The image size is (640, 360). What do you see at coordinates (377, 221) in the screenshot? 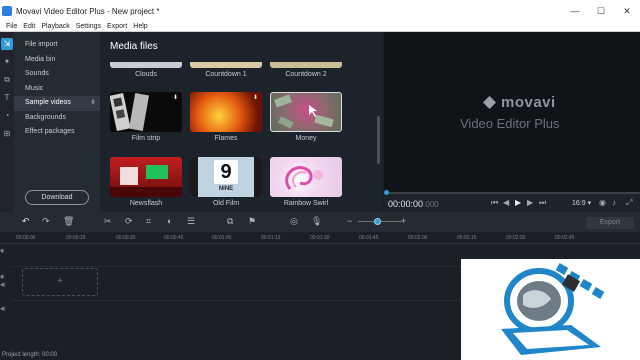
I see `zoom-slider-knob` at bounding box center [377, 221].